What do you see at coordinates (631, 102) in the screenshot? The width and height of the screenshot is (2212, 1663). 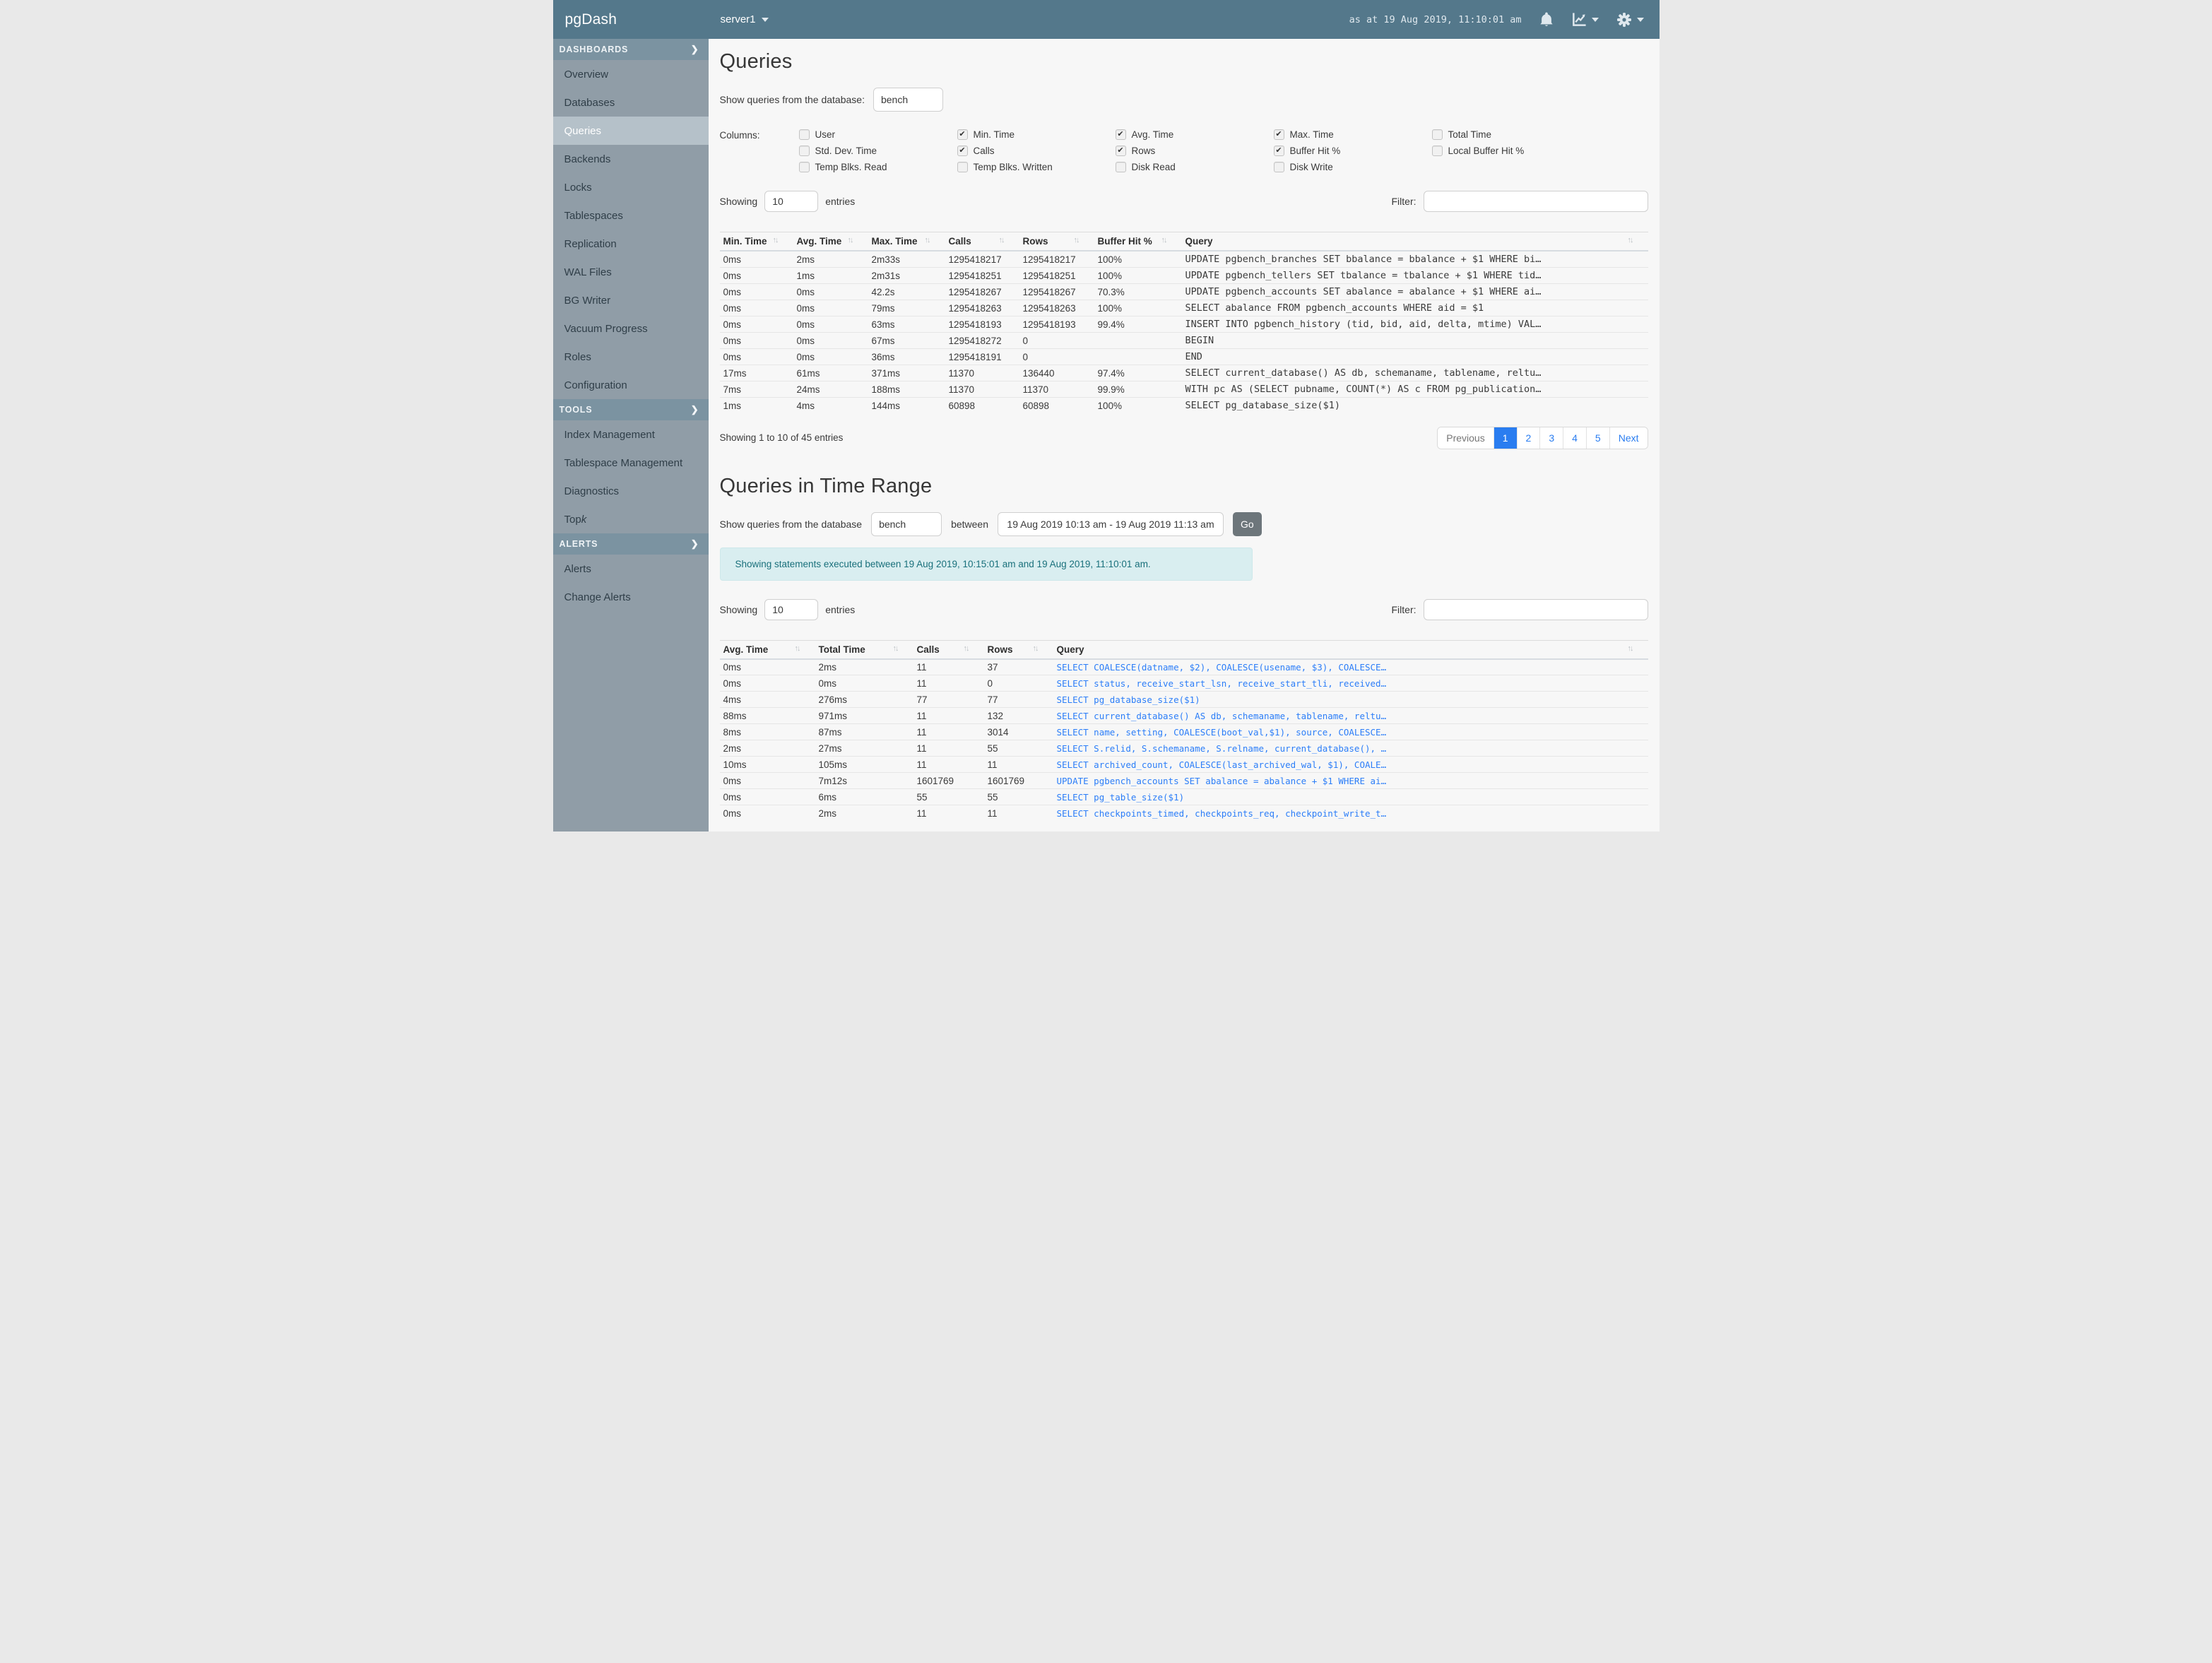 I see `sidebar-item-databases: Databases` at bounding box center [631, 102].